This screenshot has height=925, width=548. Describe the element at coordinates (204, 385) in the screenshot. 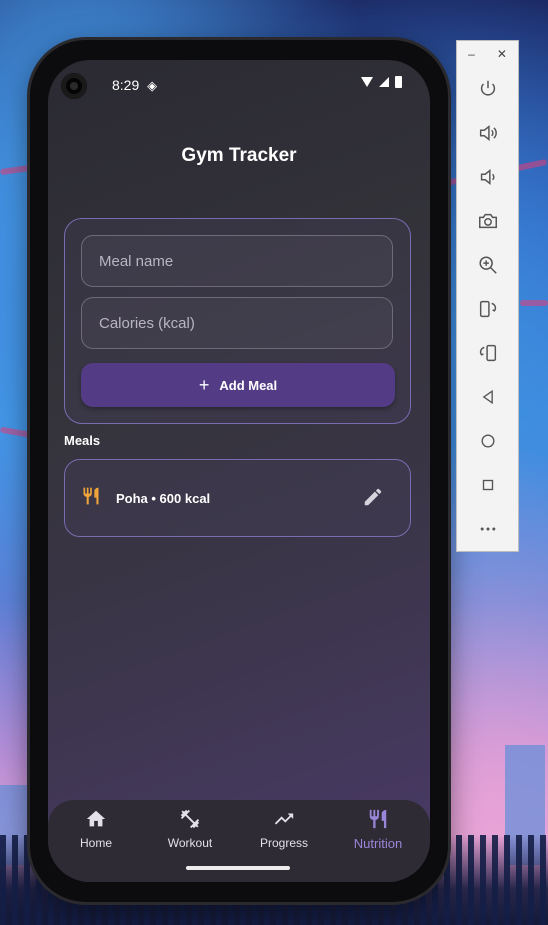

I see `plus-icon: +` at that location.